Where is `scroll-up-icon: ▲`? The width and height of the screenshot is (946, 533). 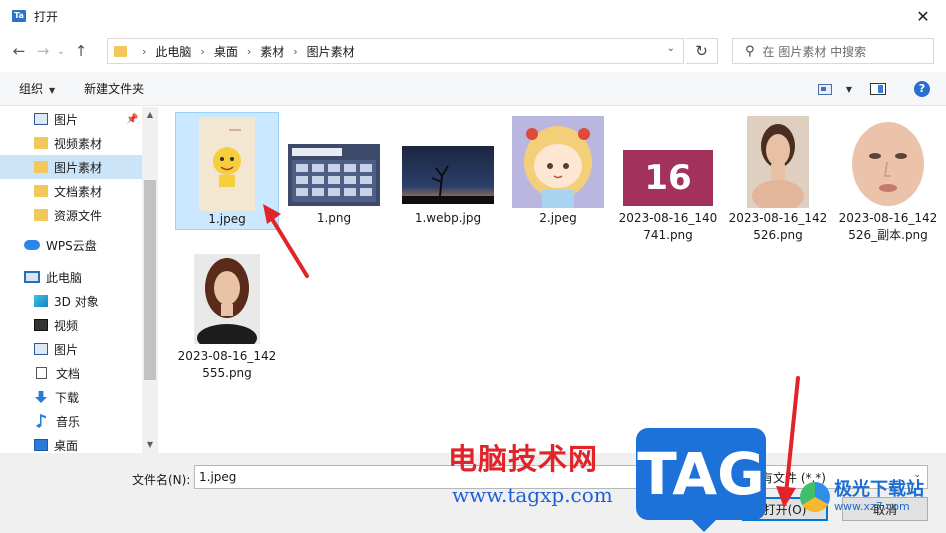 scroll-up-icon: ▲ is located at coordinates (150, 114).